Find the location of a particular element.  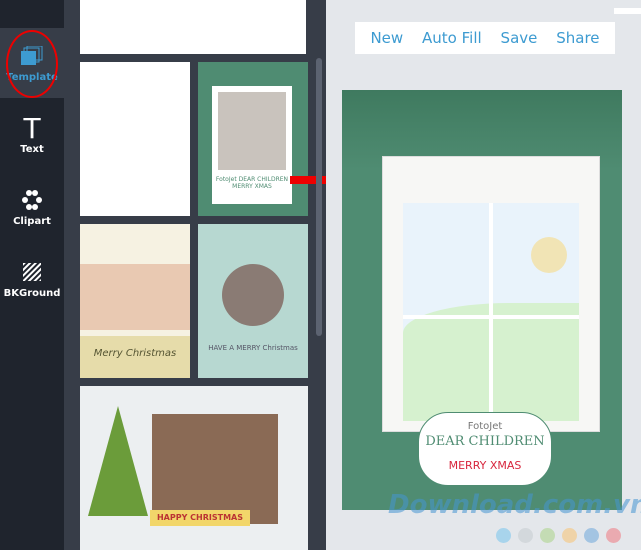

template-thumb-blank is located at coordinates (135, 139).